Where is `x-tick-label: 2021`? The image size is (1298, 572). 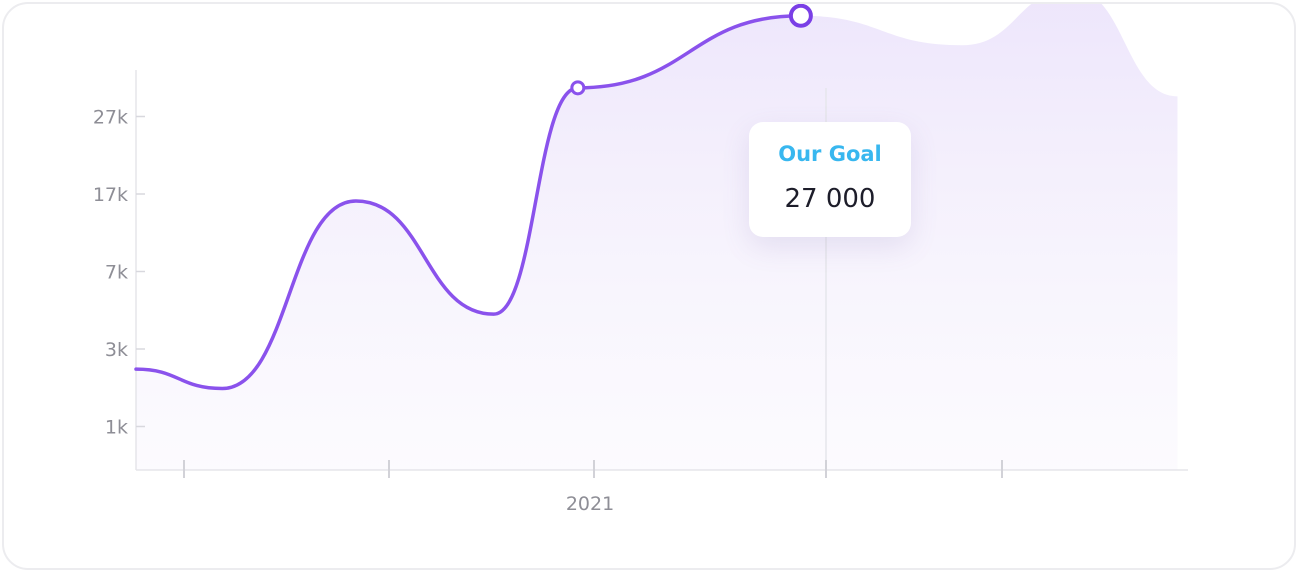 x-tick-label: 2021 is located at coordinates (590, 504).